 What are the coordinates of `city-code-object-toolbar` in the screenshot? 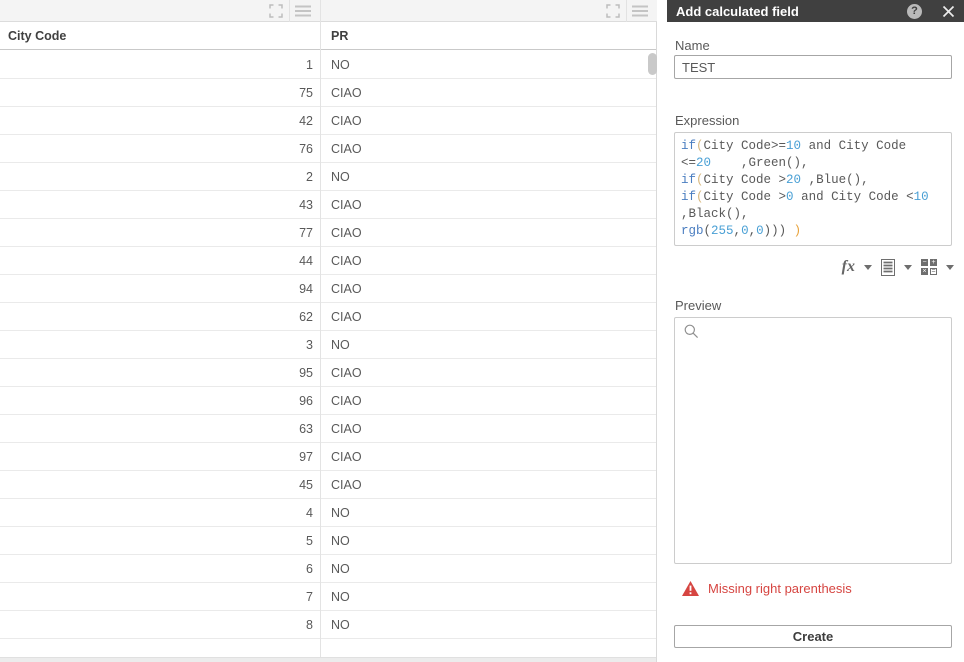 It's located at (160, 11).